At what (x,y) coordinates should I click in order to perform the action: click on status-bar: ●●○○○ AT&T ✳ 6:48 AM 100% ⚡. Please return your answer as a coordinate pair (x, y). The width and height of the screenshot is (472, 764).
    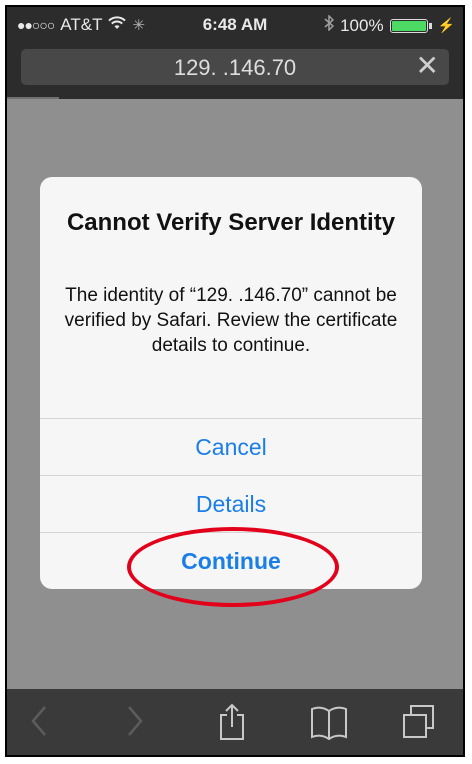
    Looking at the image, I should click on (235, 24).